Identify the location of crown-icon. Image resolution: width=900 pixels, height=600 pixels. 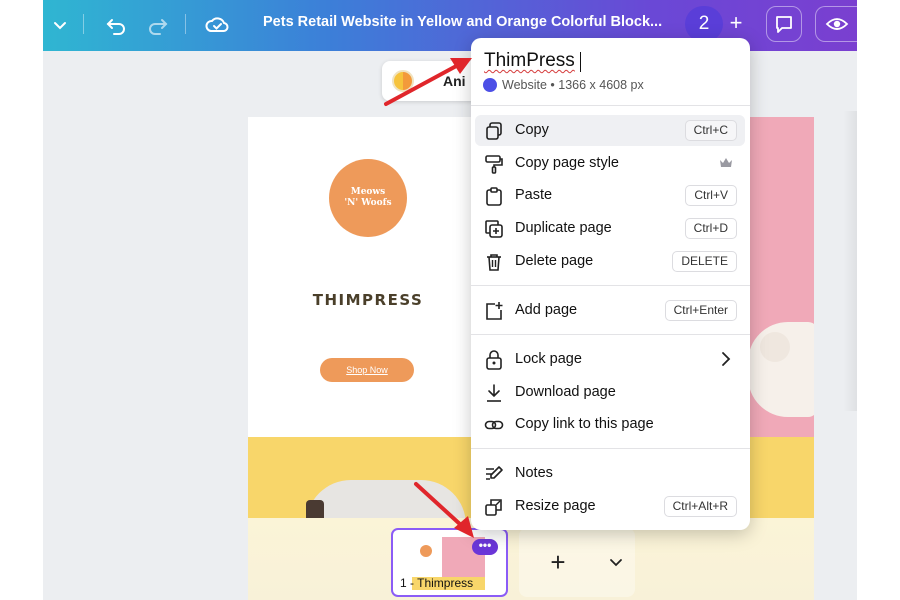
(726, 162).